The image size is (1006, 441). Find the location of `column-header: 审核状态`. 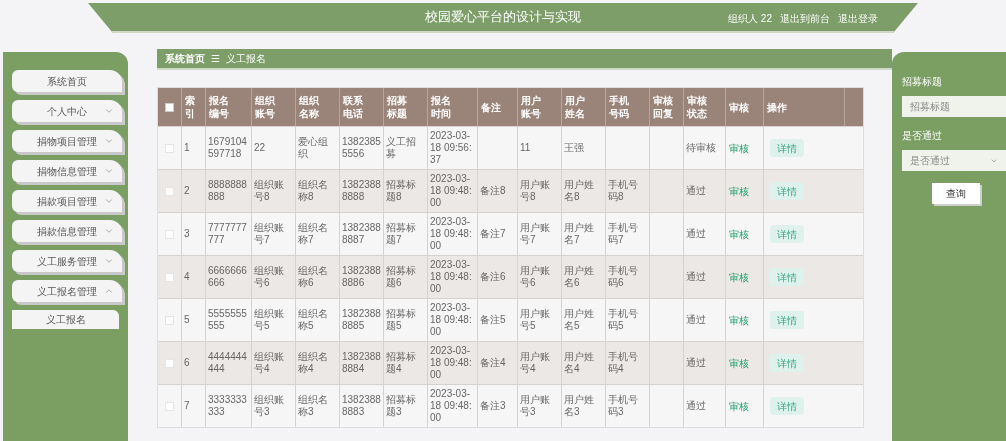

column-header: 审核状态 is located at coordinates (697, 107).